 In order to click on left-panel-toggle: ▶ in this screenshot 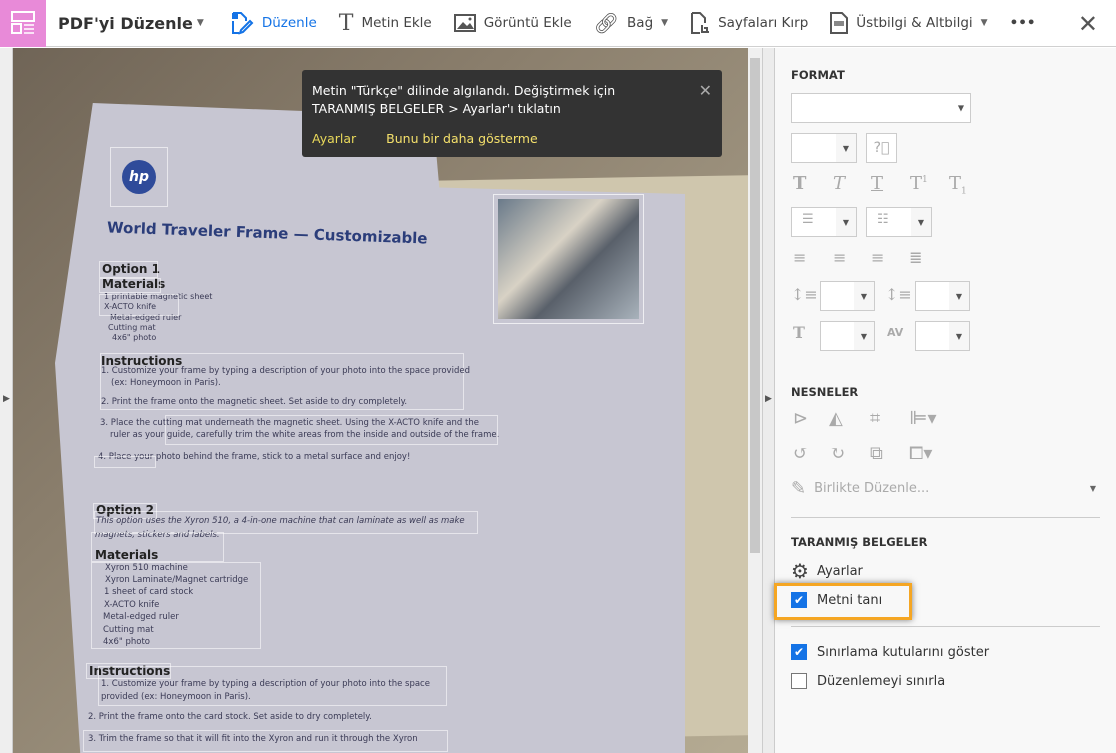, I will do `click(6, 400)`.